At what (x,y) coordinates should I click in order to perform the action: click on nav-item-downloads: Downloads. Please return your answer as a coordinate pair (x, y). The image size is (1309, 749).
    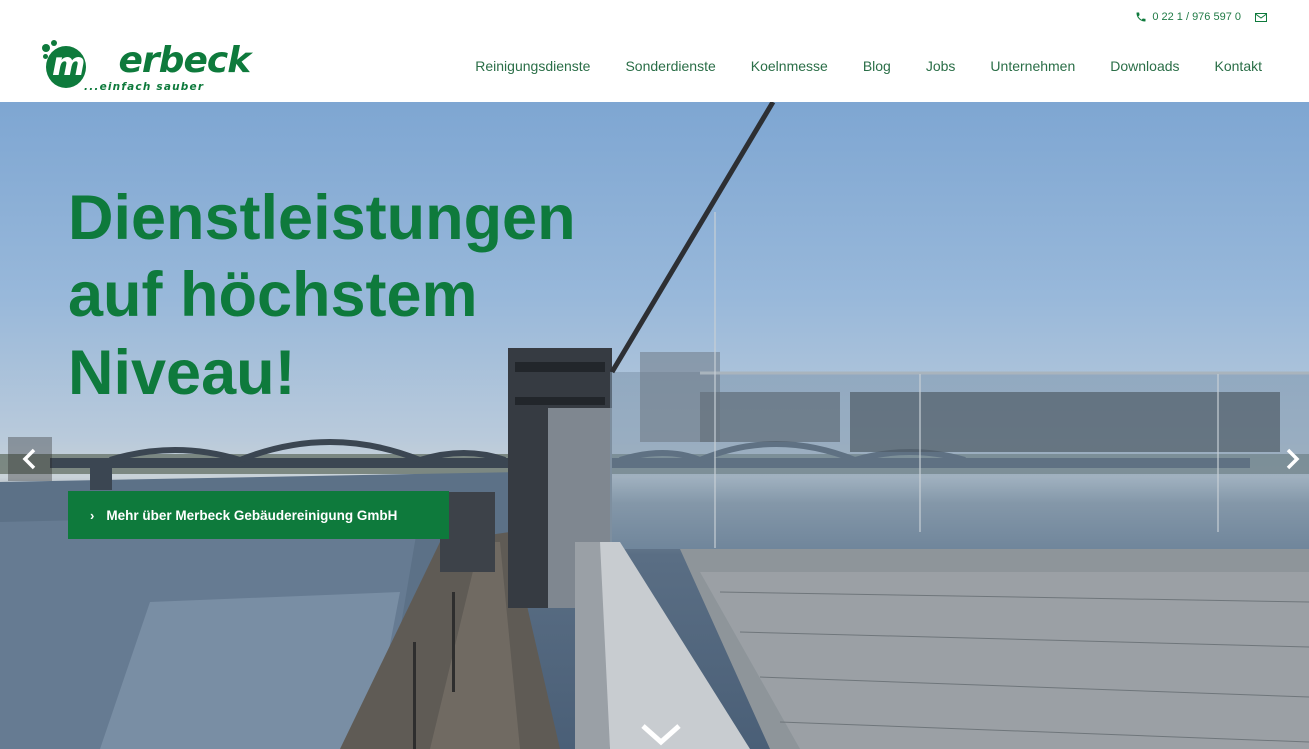
    Looking at the image, I should click on (1144, 66).